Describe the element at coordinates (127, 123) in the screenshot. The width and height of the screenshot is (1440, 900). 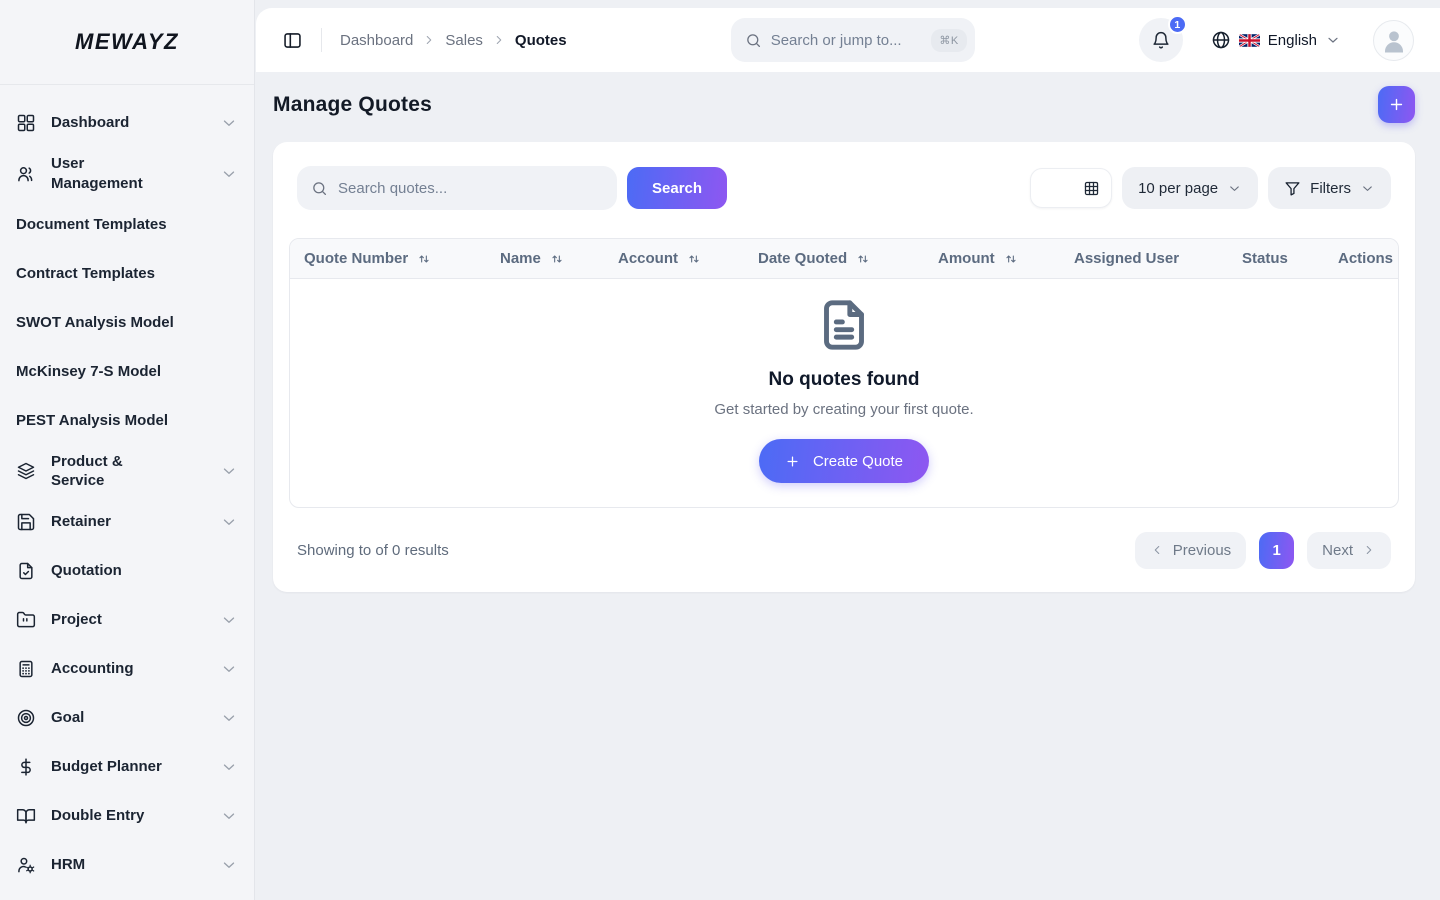
I see `sidebar-item-dashboard: Dashboard` at that location.